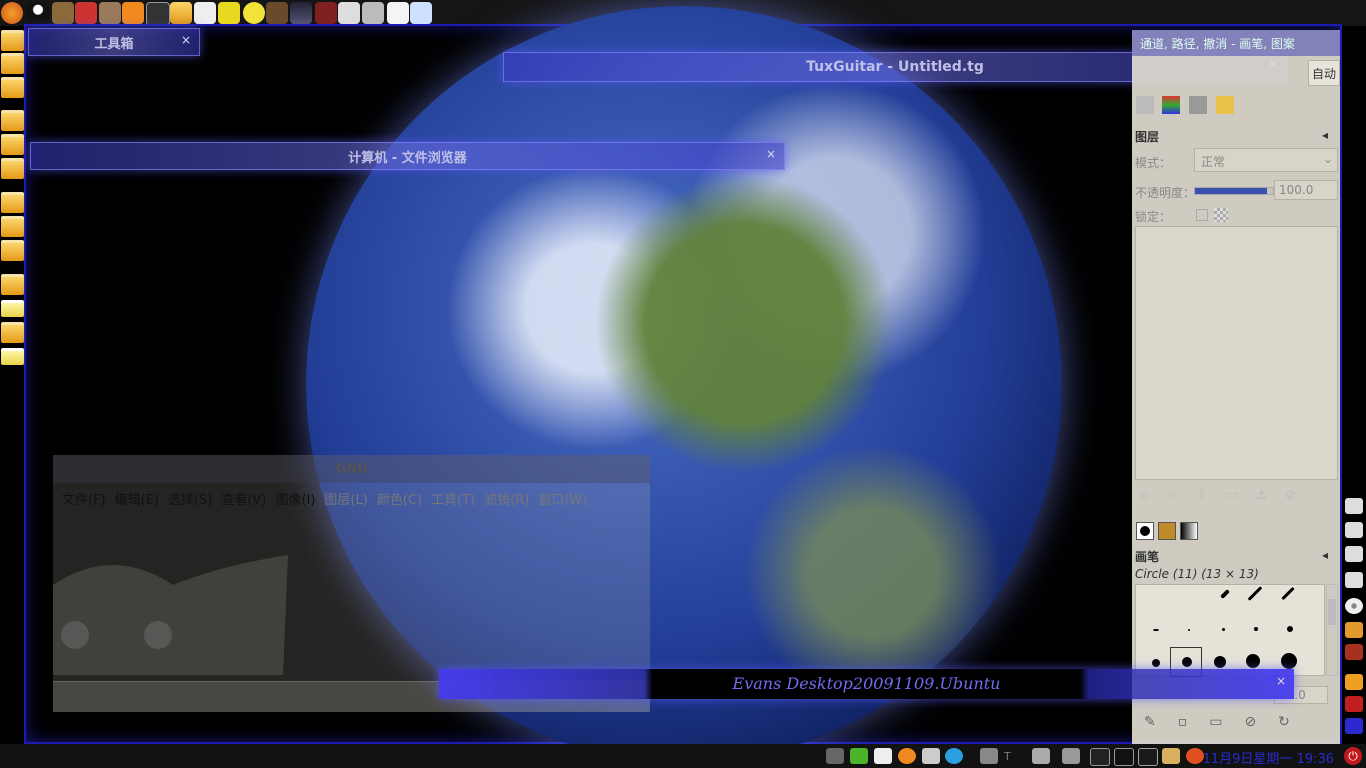 Image resolution: width=1366 pixels, height=768 pixels. What do you see at coordinates (190, 498) in the screenshot?
I see `menu-select: 选择(S)` at bounding box center [190, 498].